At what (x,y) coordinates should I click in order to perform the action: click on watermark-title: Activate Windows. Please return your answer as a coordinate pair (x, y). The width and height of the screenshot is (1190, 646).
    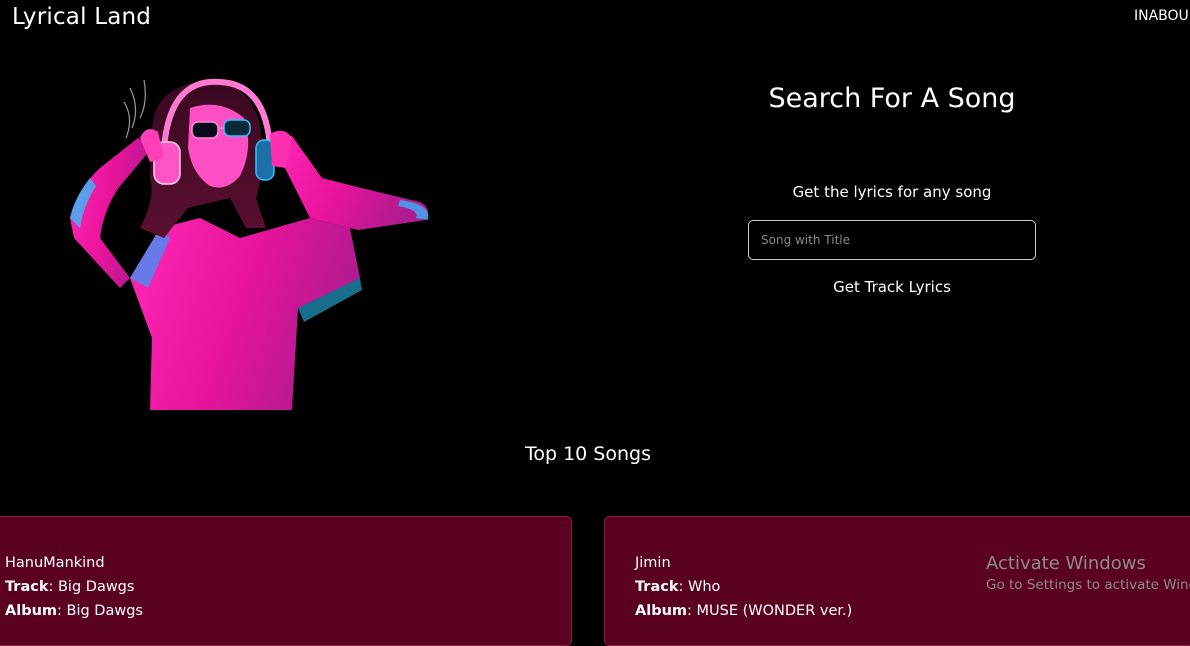
    Looking at the image, I should click on (1066, 563).